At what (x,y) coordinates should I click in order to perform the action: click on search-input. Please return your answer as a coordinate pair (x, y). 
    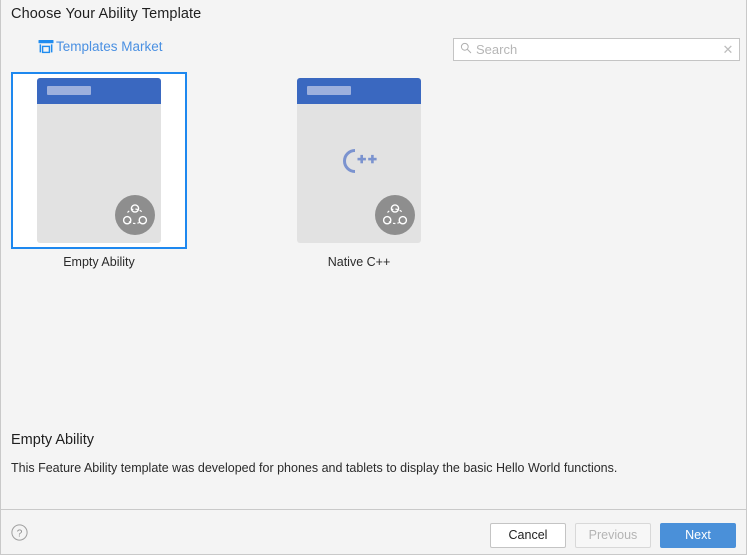
    Looking at the image, I should click on (594, 49).